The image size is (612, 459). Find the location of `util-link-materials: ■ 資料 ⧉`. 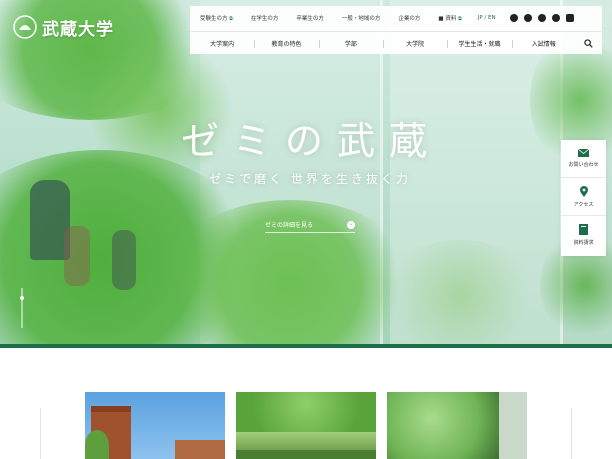

util-link-materials: ■ 資料 ⧉ is located at coordinates (449, 18).